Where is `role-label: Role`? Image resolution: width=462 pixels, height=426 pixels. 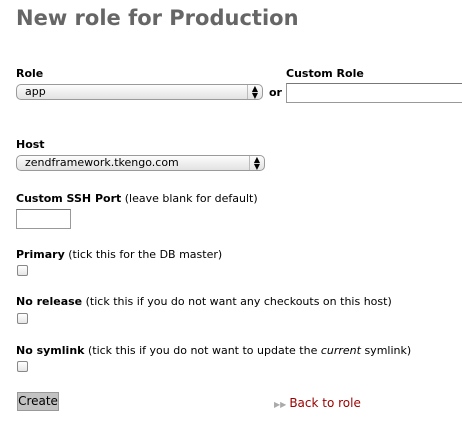 role-label: Role is located at coordinates (30, 73).